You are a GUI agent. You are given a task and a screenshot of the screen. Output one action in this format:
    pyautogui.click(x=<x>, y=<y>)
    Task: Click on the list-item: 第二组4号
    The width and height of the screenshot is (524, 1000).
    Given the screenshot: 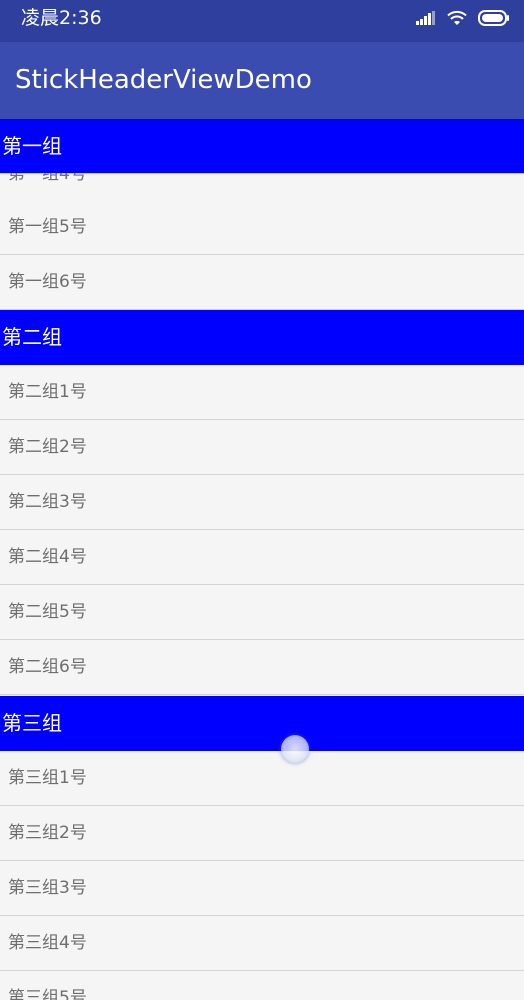 What is the action you would take?
    pyautogui.click(x=262, y=557)
    